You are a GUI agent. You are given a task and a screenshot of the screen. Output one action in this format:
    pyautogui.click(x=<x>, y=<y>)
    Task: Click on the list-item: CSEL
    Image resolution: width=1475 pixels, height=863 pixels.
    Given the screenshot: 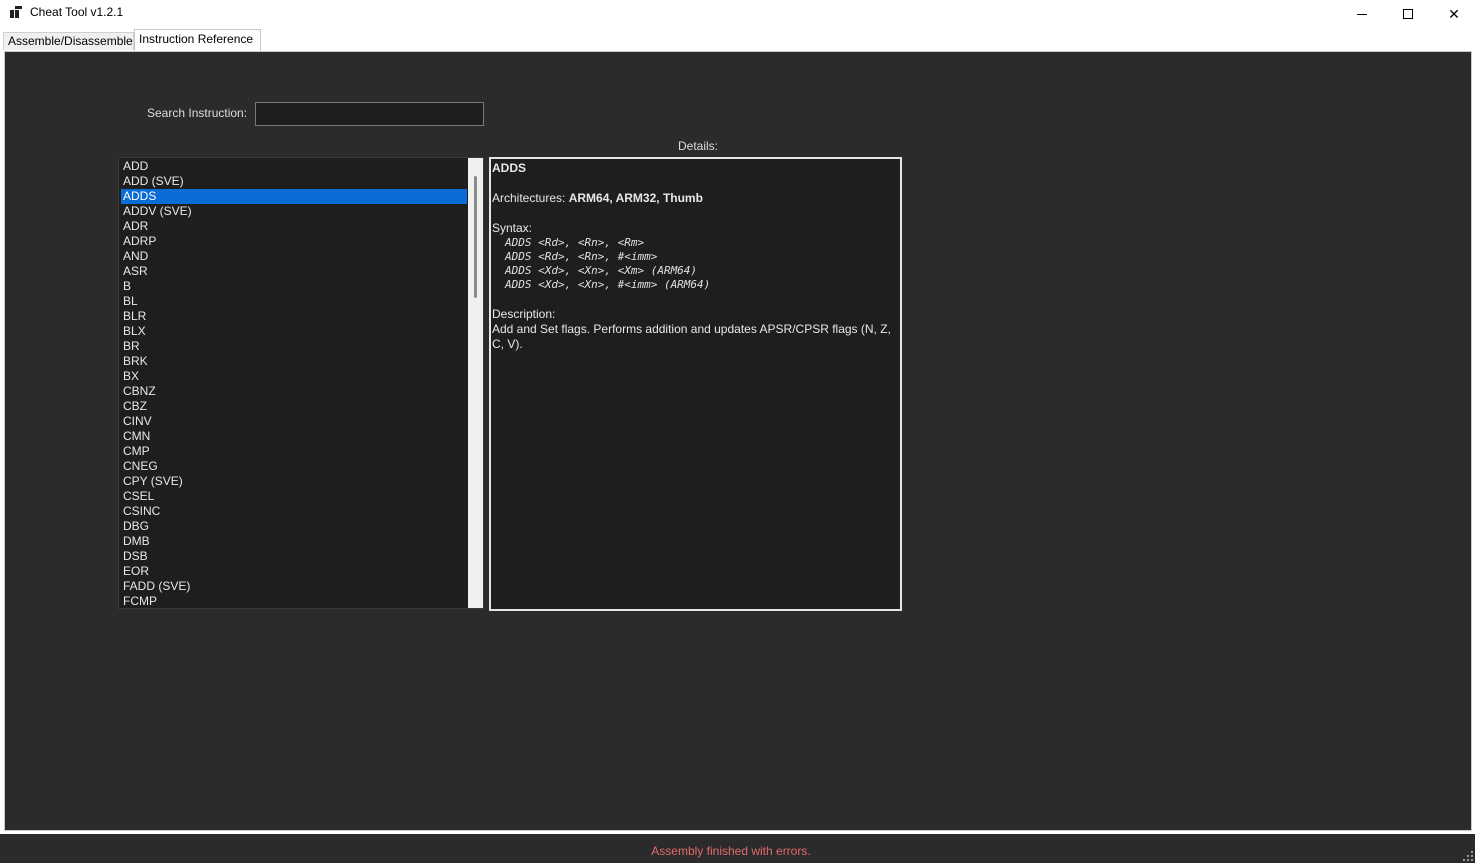 What is the action you would take?
    pyautogui.click(x=294, y=496)
    